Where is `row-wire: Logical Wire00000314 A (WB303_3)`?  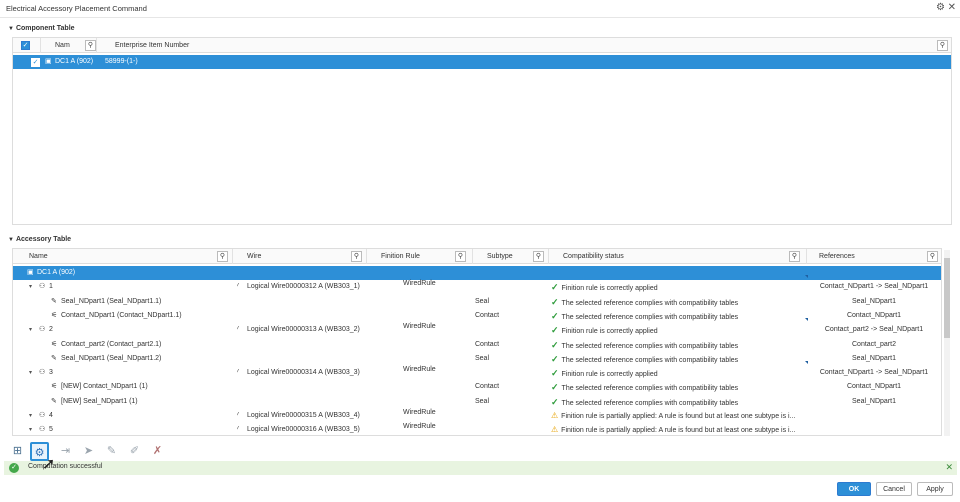 row-wire: Logical Wire00000314 A (WB303_3) is located at coordinates (303, 373).